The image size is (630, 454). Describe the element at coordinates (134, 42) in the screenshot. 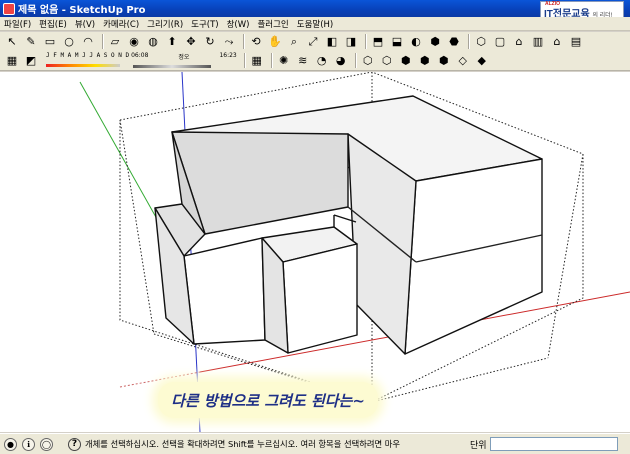

I see `tape-measure-icon: ◉` at that location.